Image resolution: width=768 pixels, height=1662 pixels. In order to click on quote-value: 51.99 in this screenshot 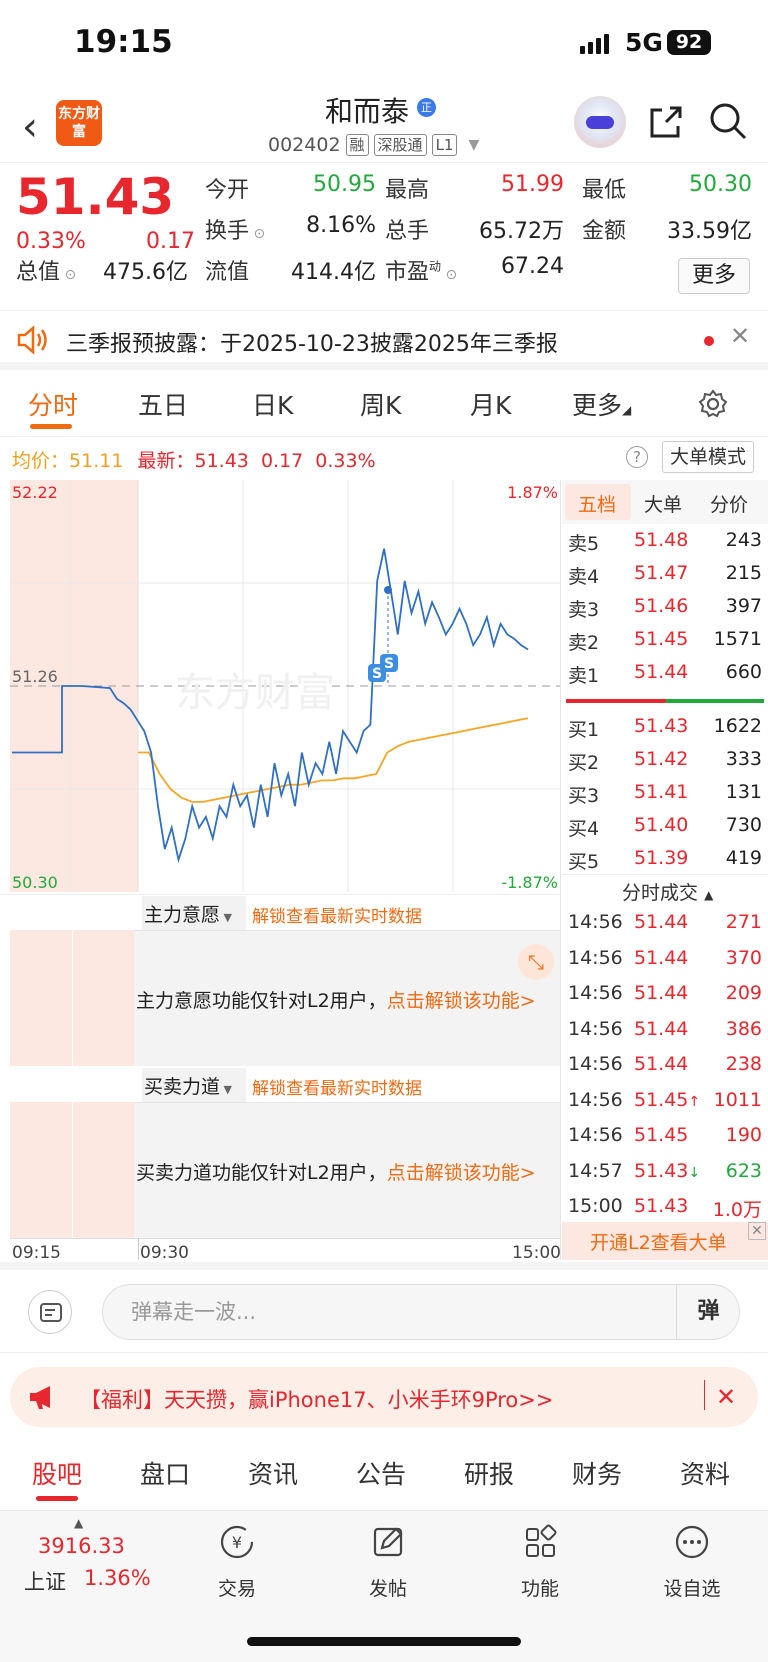, I will do `click(532, 184)`.